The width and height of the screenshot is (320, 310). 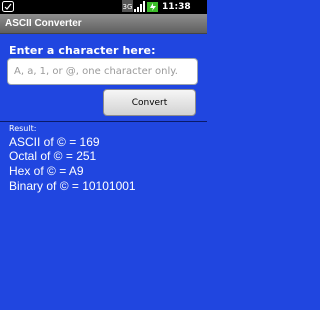 What do you see at coordinates (103, 121) in the screenshot?
I see `divider` at bounding box center [103, 121].